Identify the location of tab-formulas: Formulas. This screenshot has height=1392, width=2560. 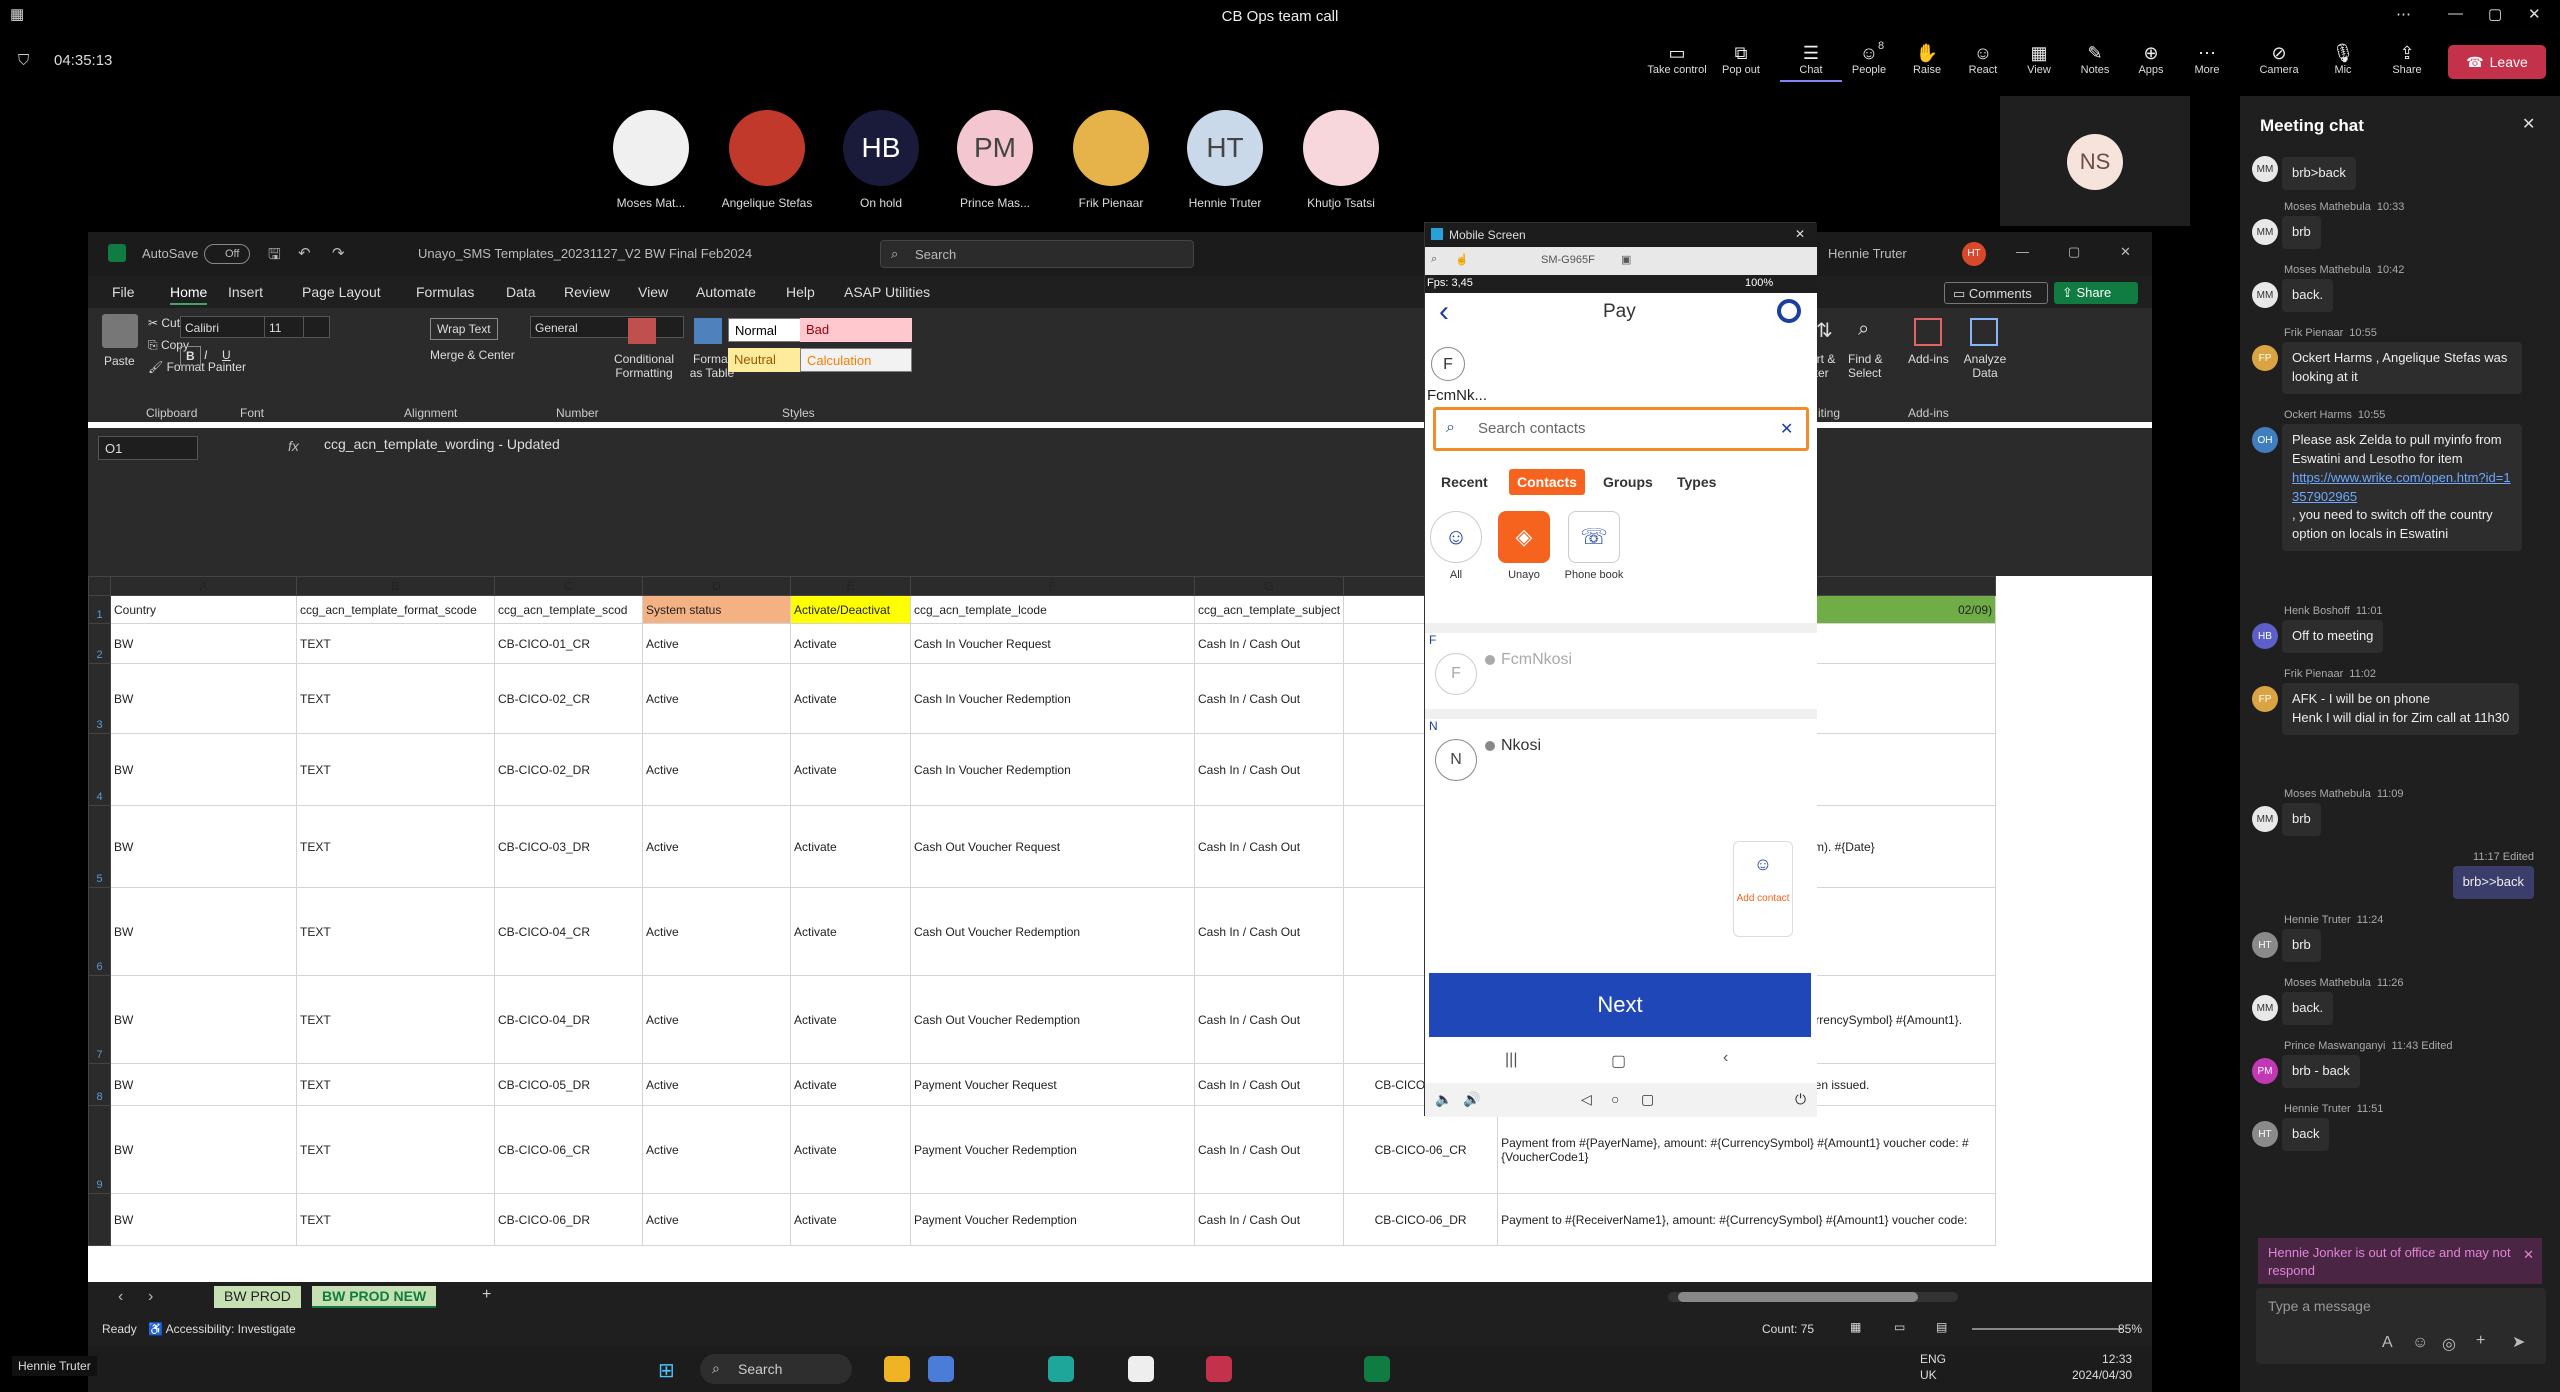
(445, 292).